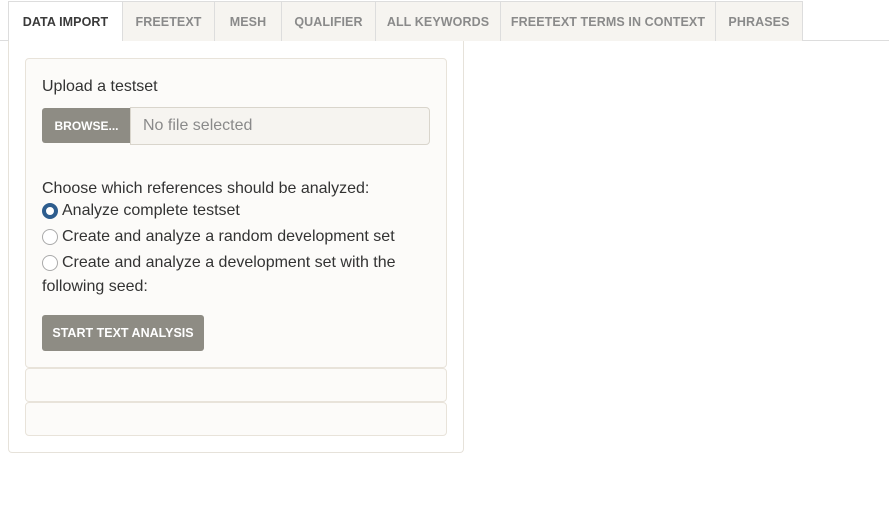 This screenshot has height=532, width=889. I want to click on tab-data-import: DATA IMPORT, so click(65, 21).